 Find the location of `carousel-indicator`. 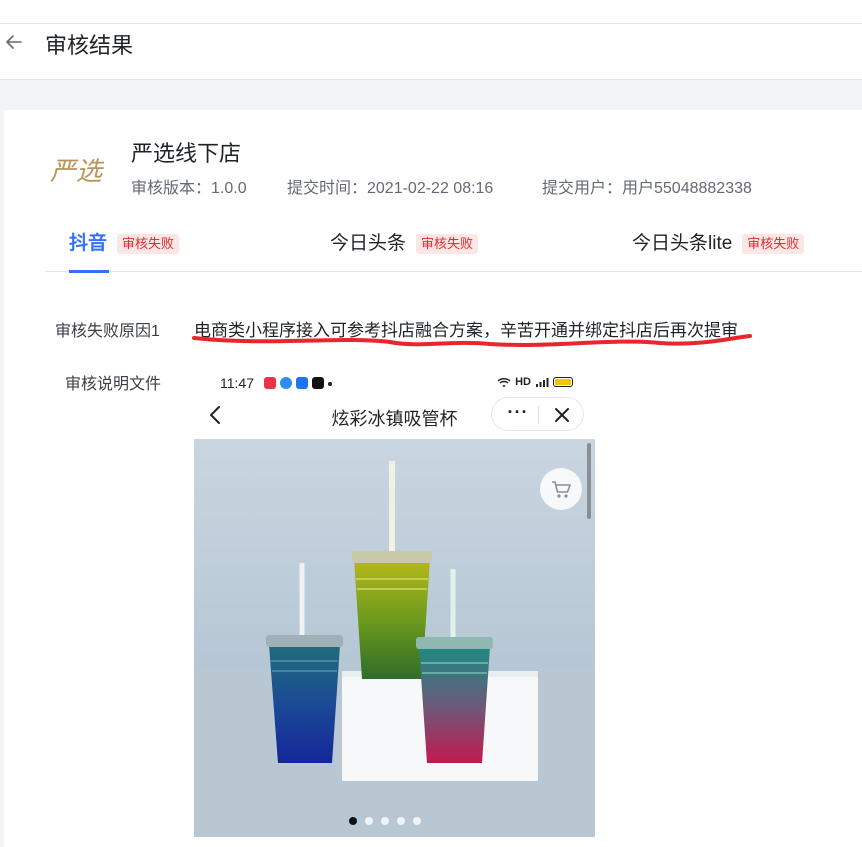

carousel-indicator is located at coordinates (385, 821).